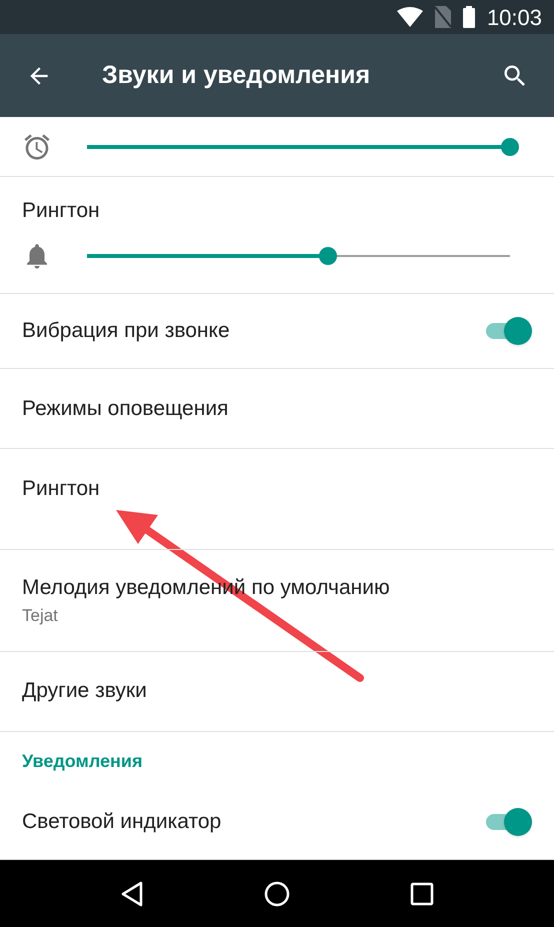  I want to click on recents-nav-icon, so click(422, 894).